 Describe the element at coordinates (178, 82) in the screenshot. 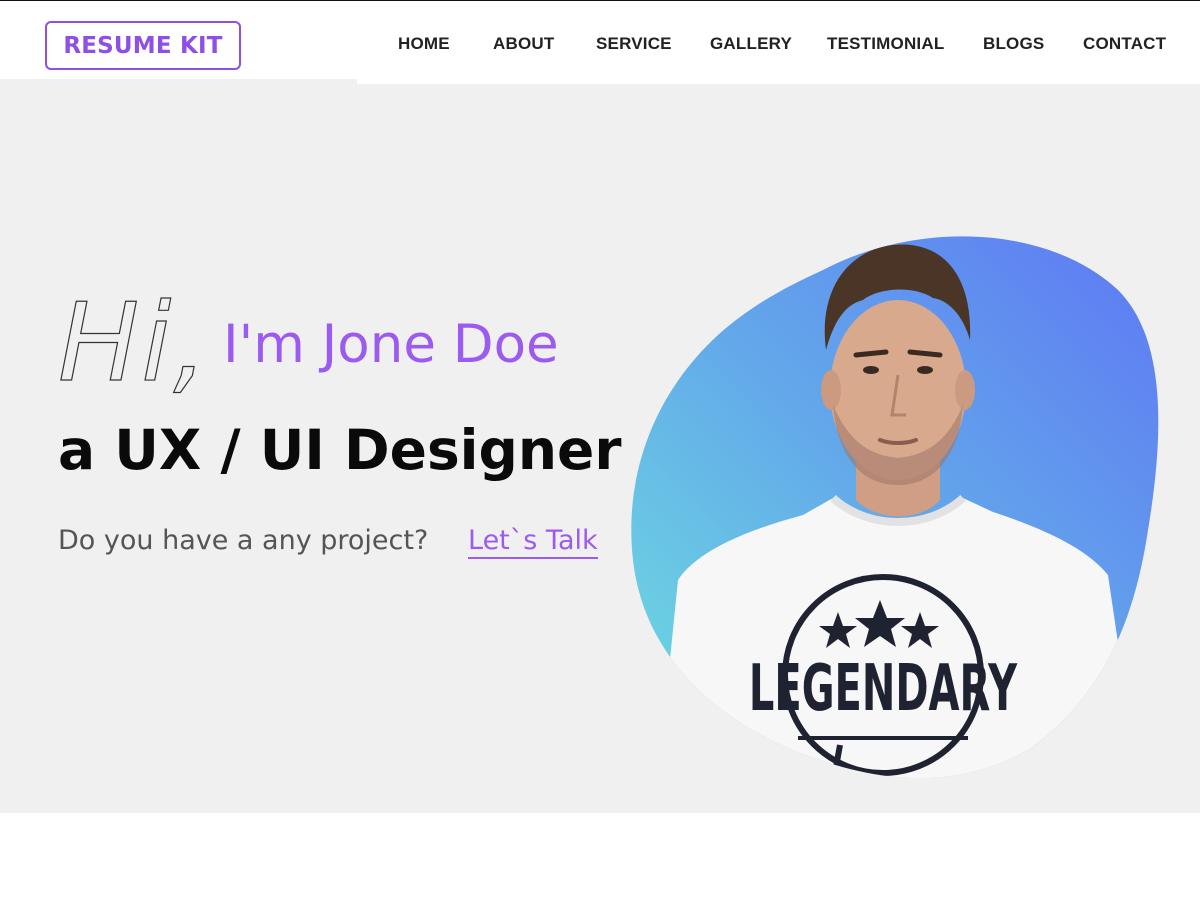

I see `hero-top-edge` at that location.